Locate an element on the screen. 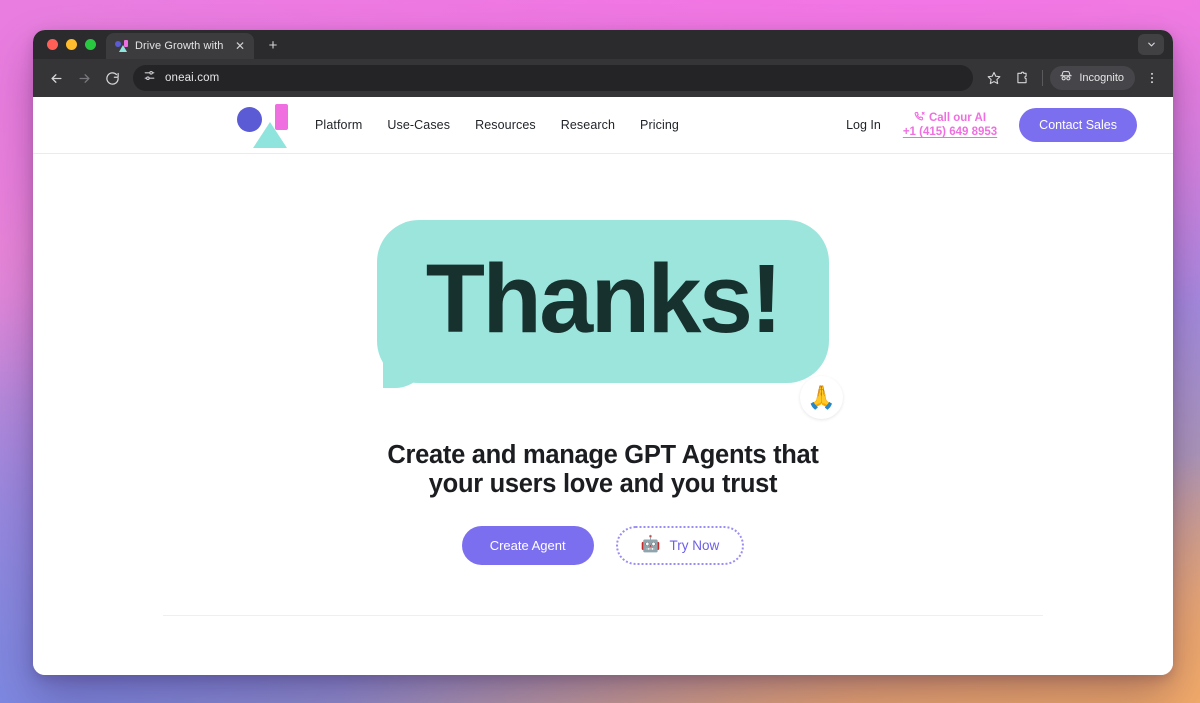  tab-search-chevron-icon is located at coordinates (1151, 44).